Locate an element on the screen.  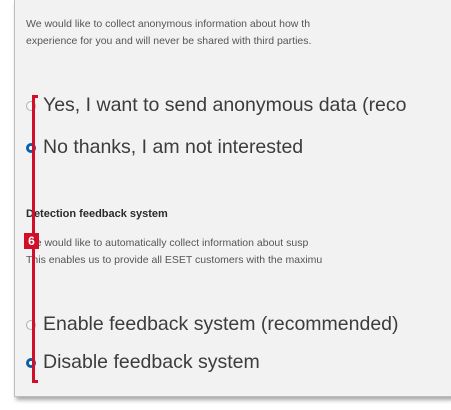
enable-feedback-option: Enable feedback system (recommended) is located at coordinates (212, 324).